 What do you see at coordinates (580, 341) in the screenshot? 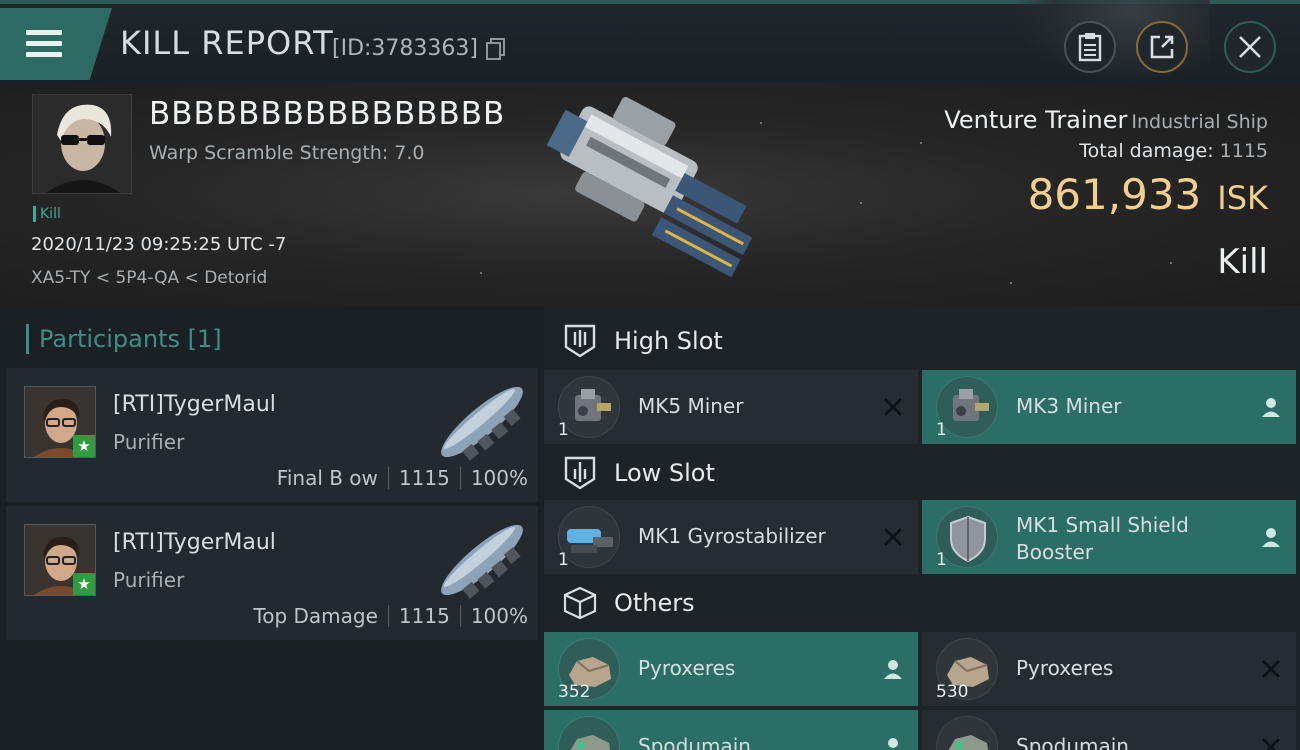
I see `high-slot-icon` at bounding box center [580, 341].